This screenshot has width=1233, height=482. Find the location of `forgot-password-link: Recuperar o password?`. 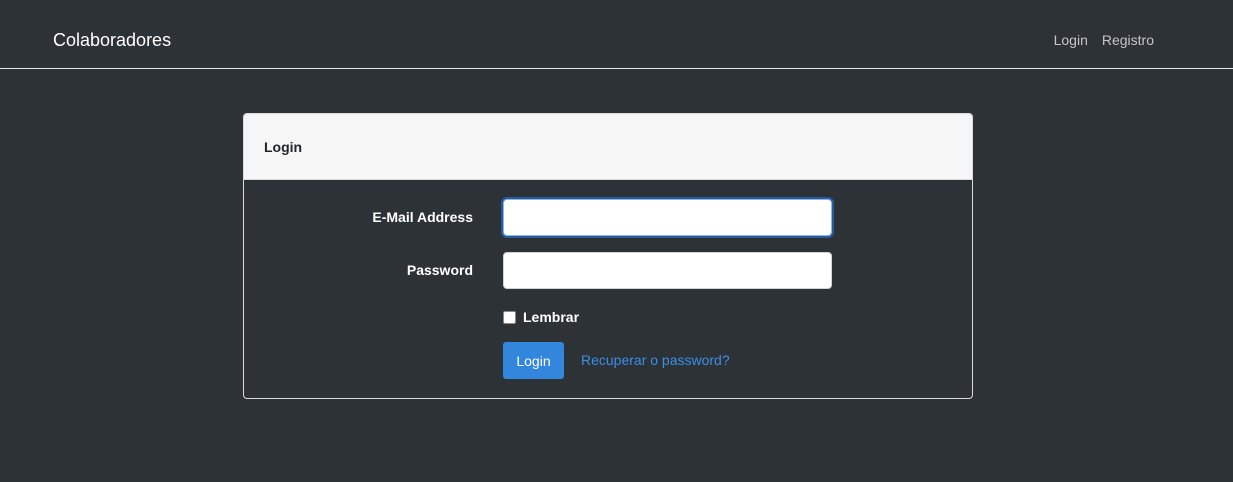

forgot-password-link: Recuperar o password? is located at coordinates (655, 360).